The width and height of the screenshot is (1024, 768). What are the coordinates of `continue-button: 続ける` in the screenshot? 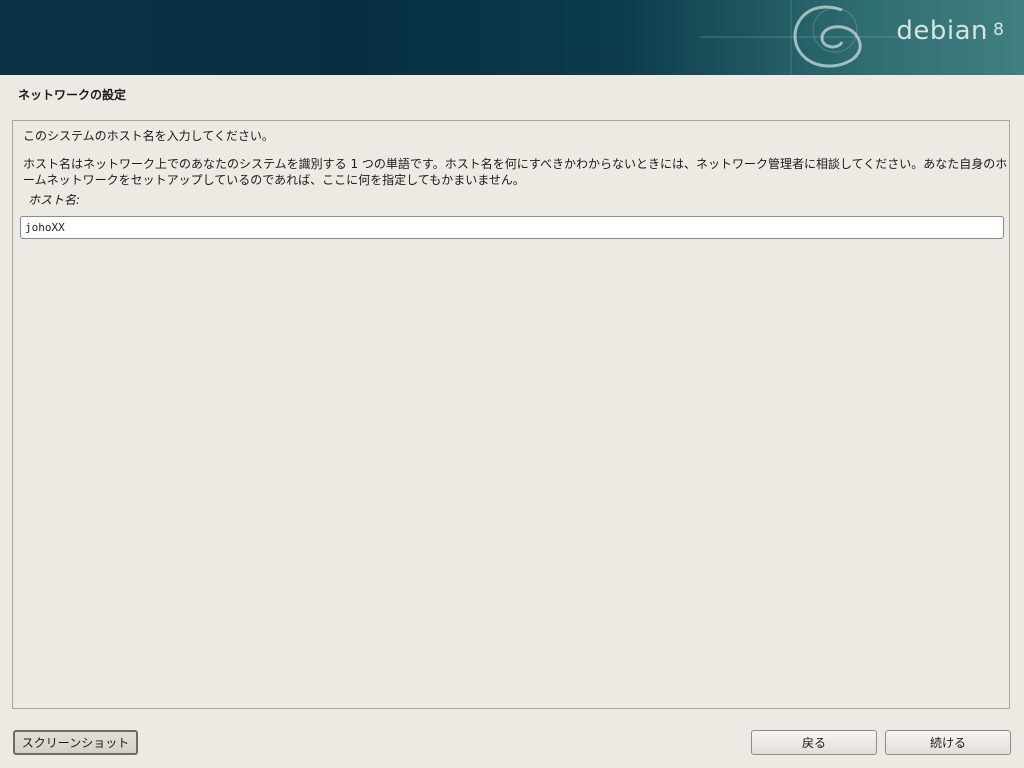 It's located at (948, 742).